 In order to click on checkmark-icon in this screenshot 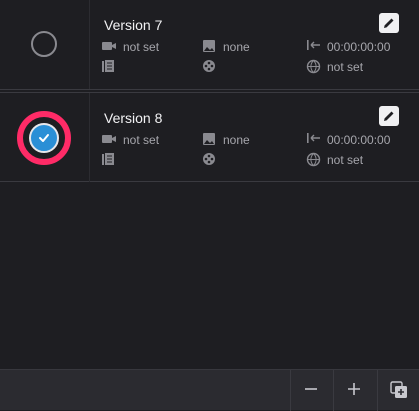, I will do `click(44, 138)`.